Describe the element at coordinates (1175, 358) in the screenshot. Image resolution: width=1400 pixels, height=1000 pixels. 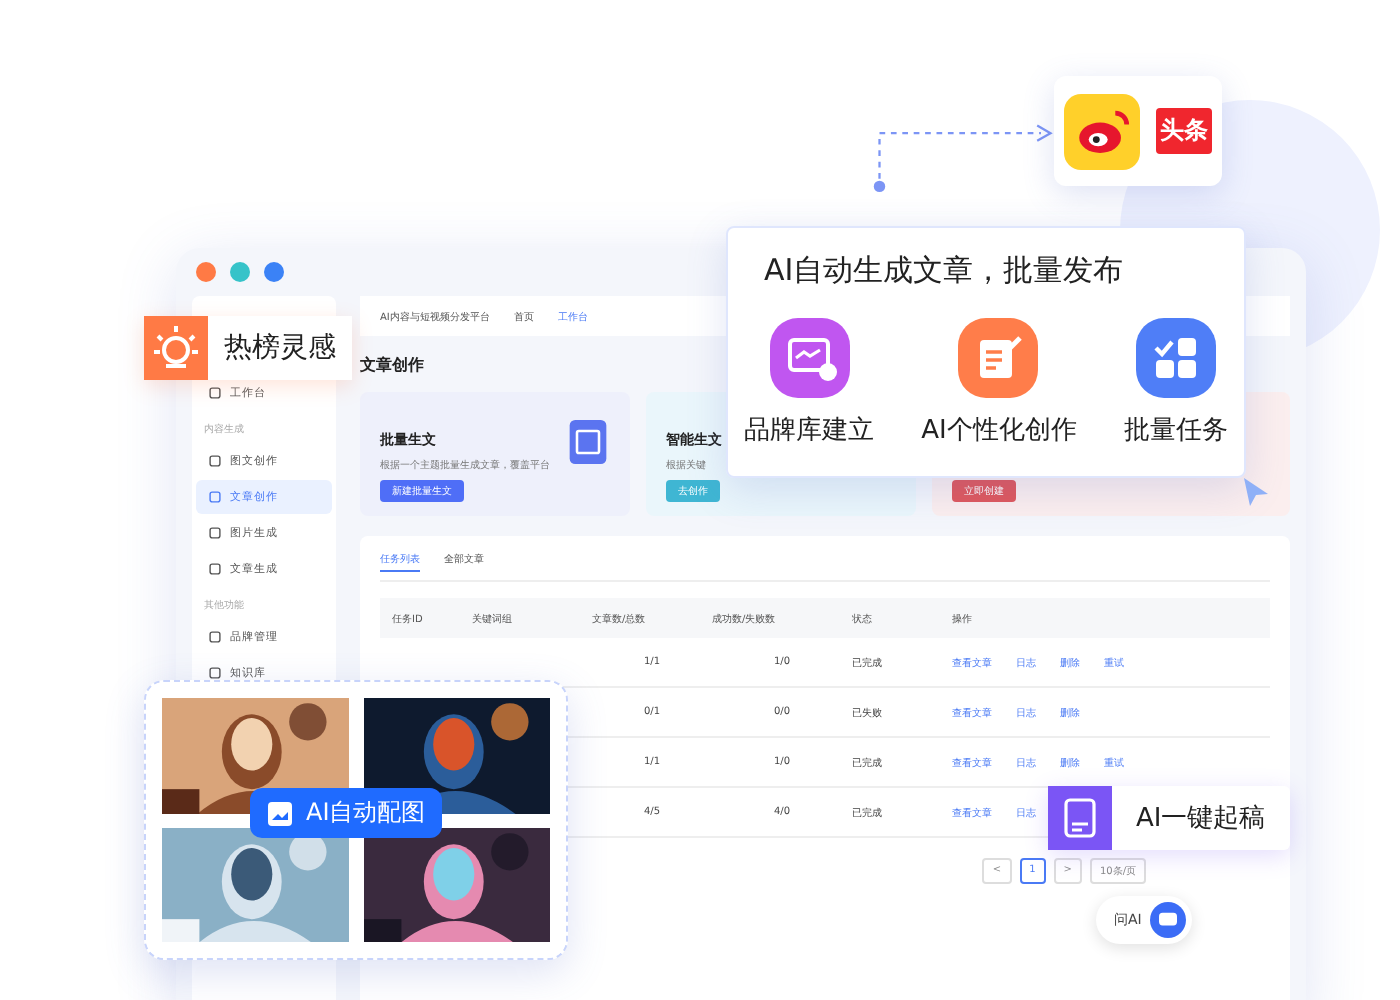
I see `grid-icon` at that location.